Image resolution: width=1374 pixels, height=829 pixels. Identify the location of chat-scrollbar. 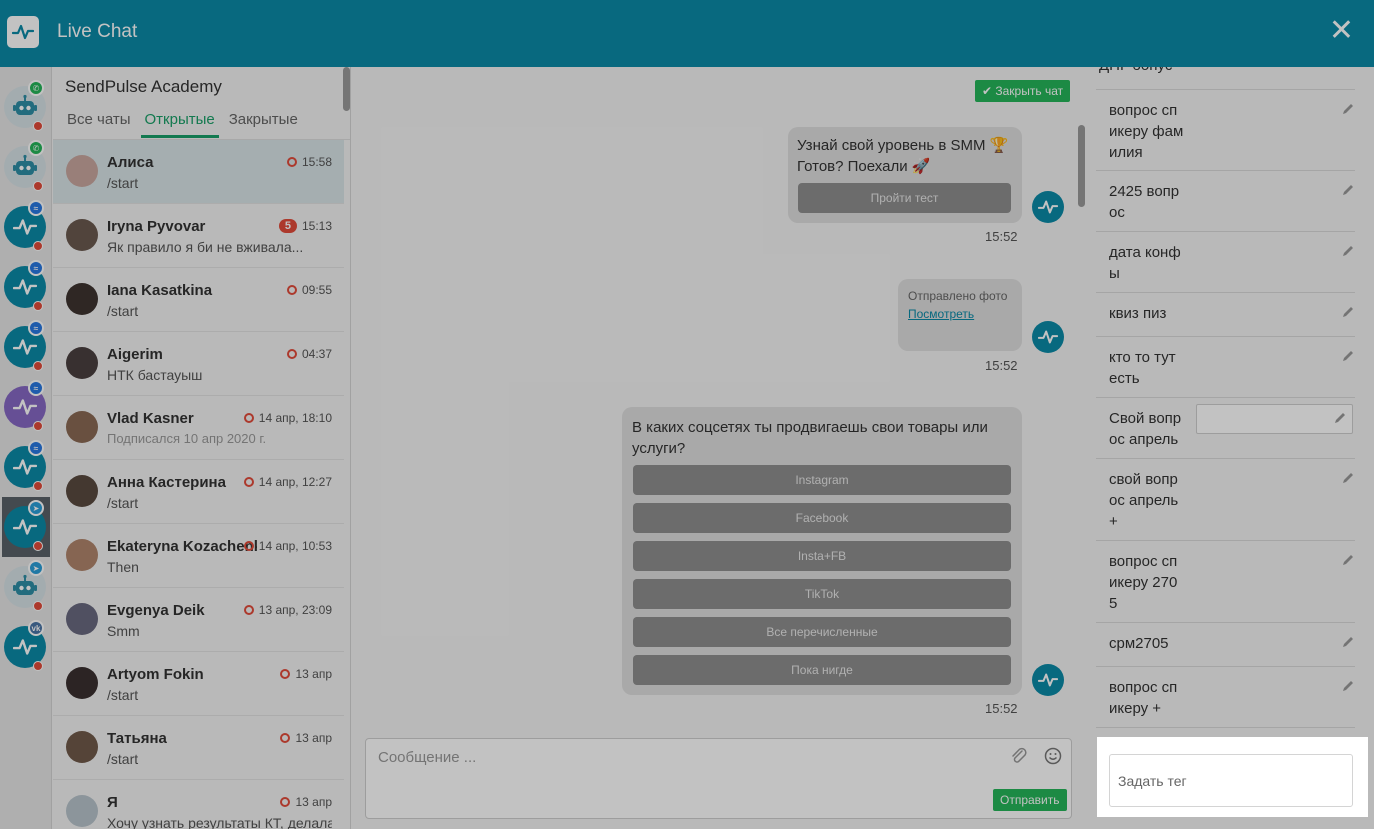
(1081, 166).